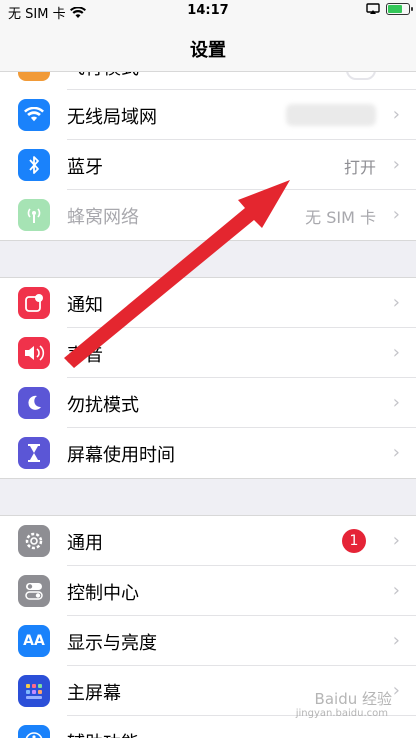 The width and height of the screenshot is (416, 738). What do you see at coordinates (34, 591) in the screenshot?
I see `toggle-switches-icon` at bounding box center [34, 591].